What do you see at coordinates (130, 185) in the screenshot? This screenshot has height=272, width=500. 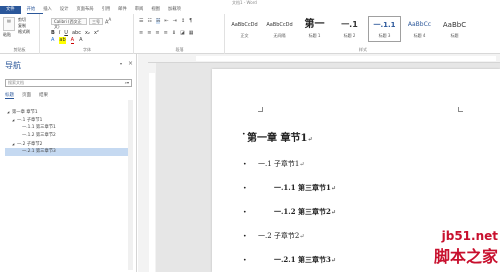 I see `nav-scrollbar` at bounding box center [130, 185].